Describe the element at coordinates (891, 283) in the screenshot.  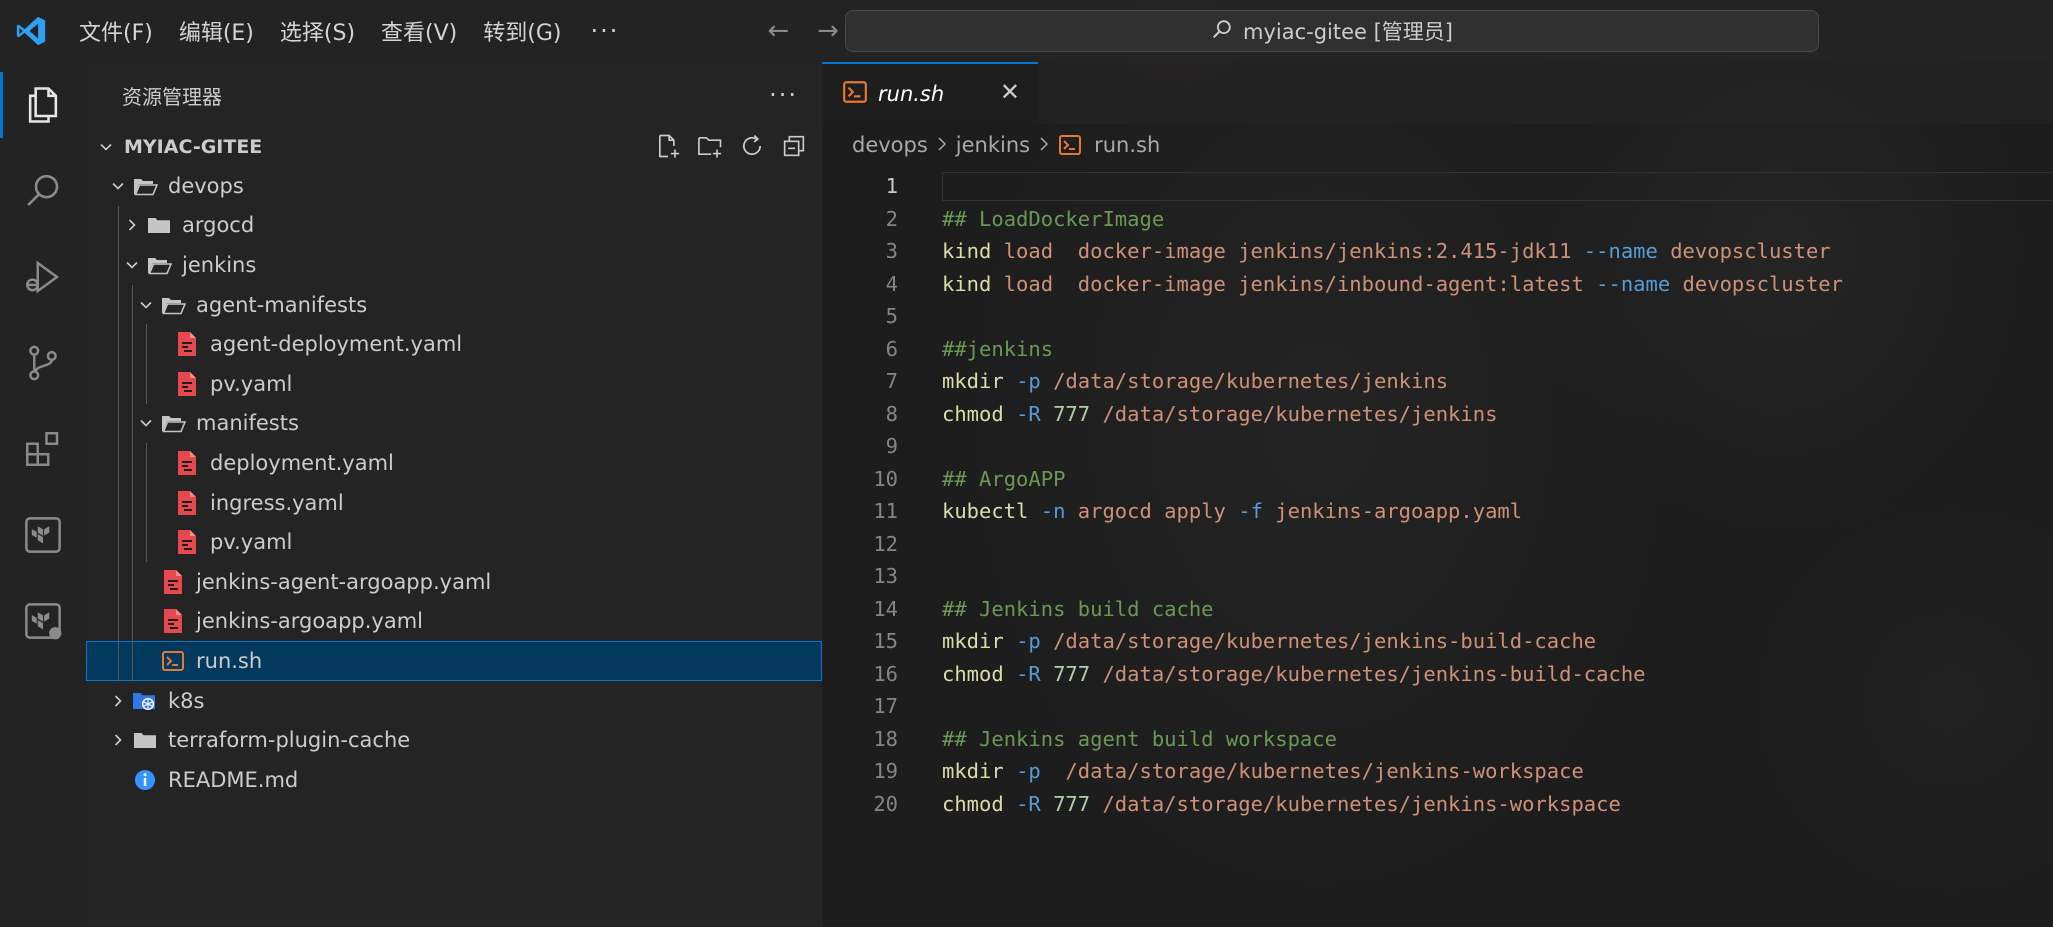
I see `line-number: 4` at that location.